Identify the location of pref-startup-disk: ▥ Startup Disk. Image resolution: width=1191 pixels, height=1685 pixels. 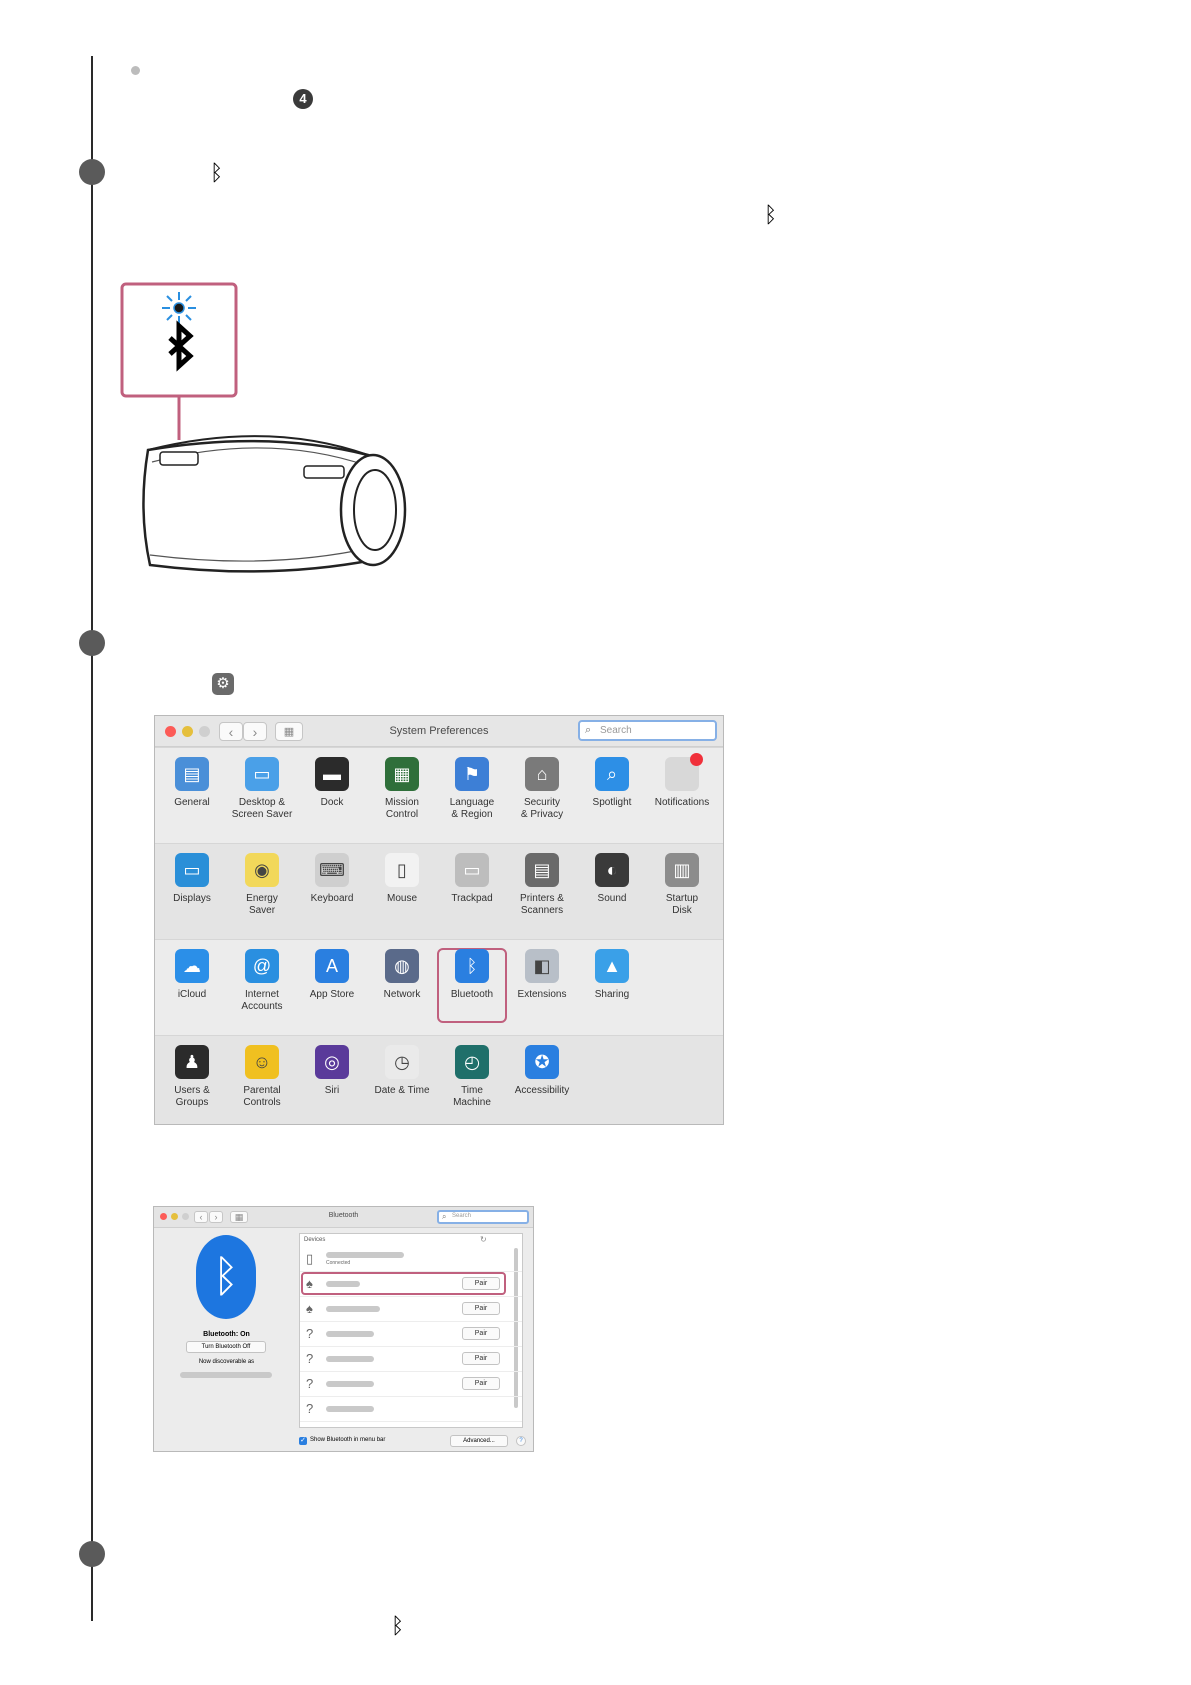
(682, 885).